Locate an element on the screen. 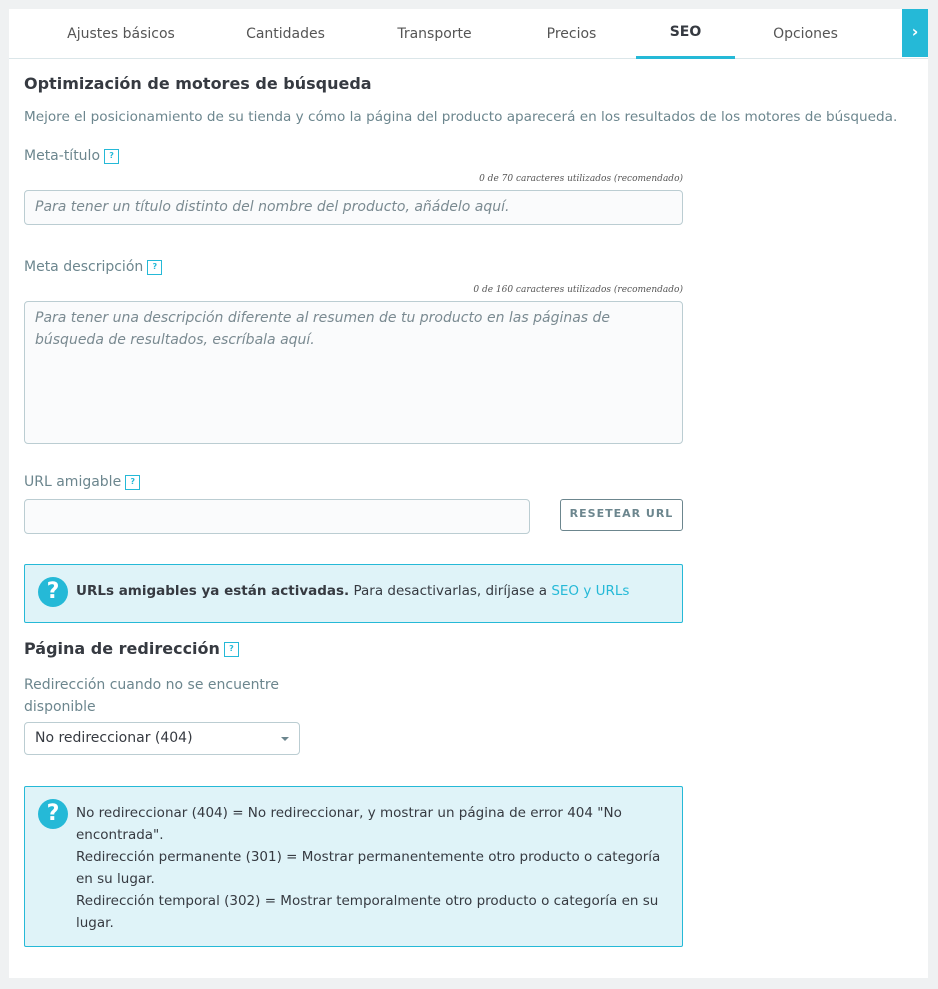 Image resolution: width=938 pixels, height=989 pixels. seo-urls-link: SEO y URLs is located at coordinates (590, 591).